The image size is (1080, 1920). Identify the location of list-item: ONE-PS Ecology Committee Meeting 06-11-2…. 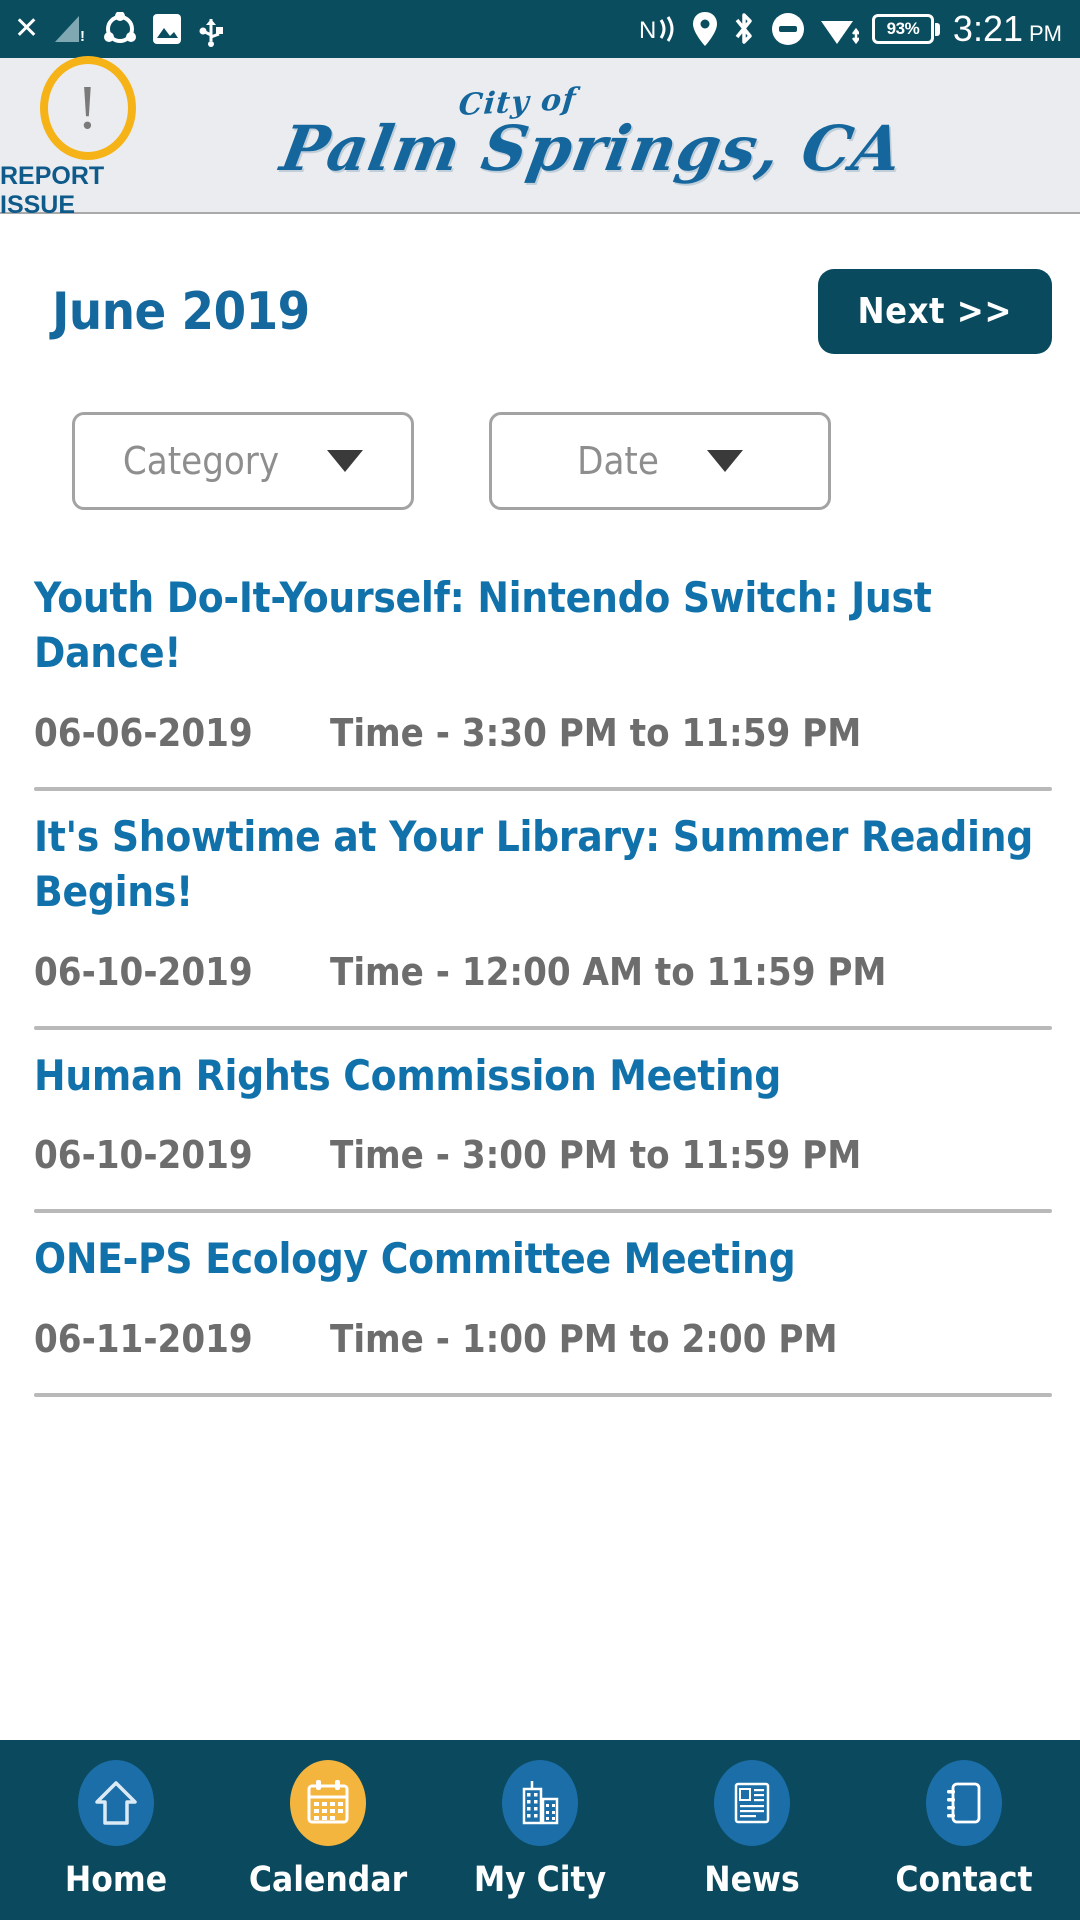
(543, 1306).